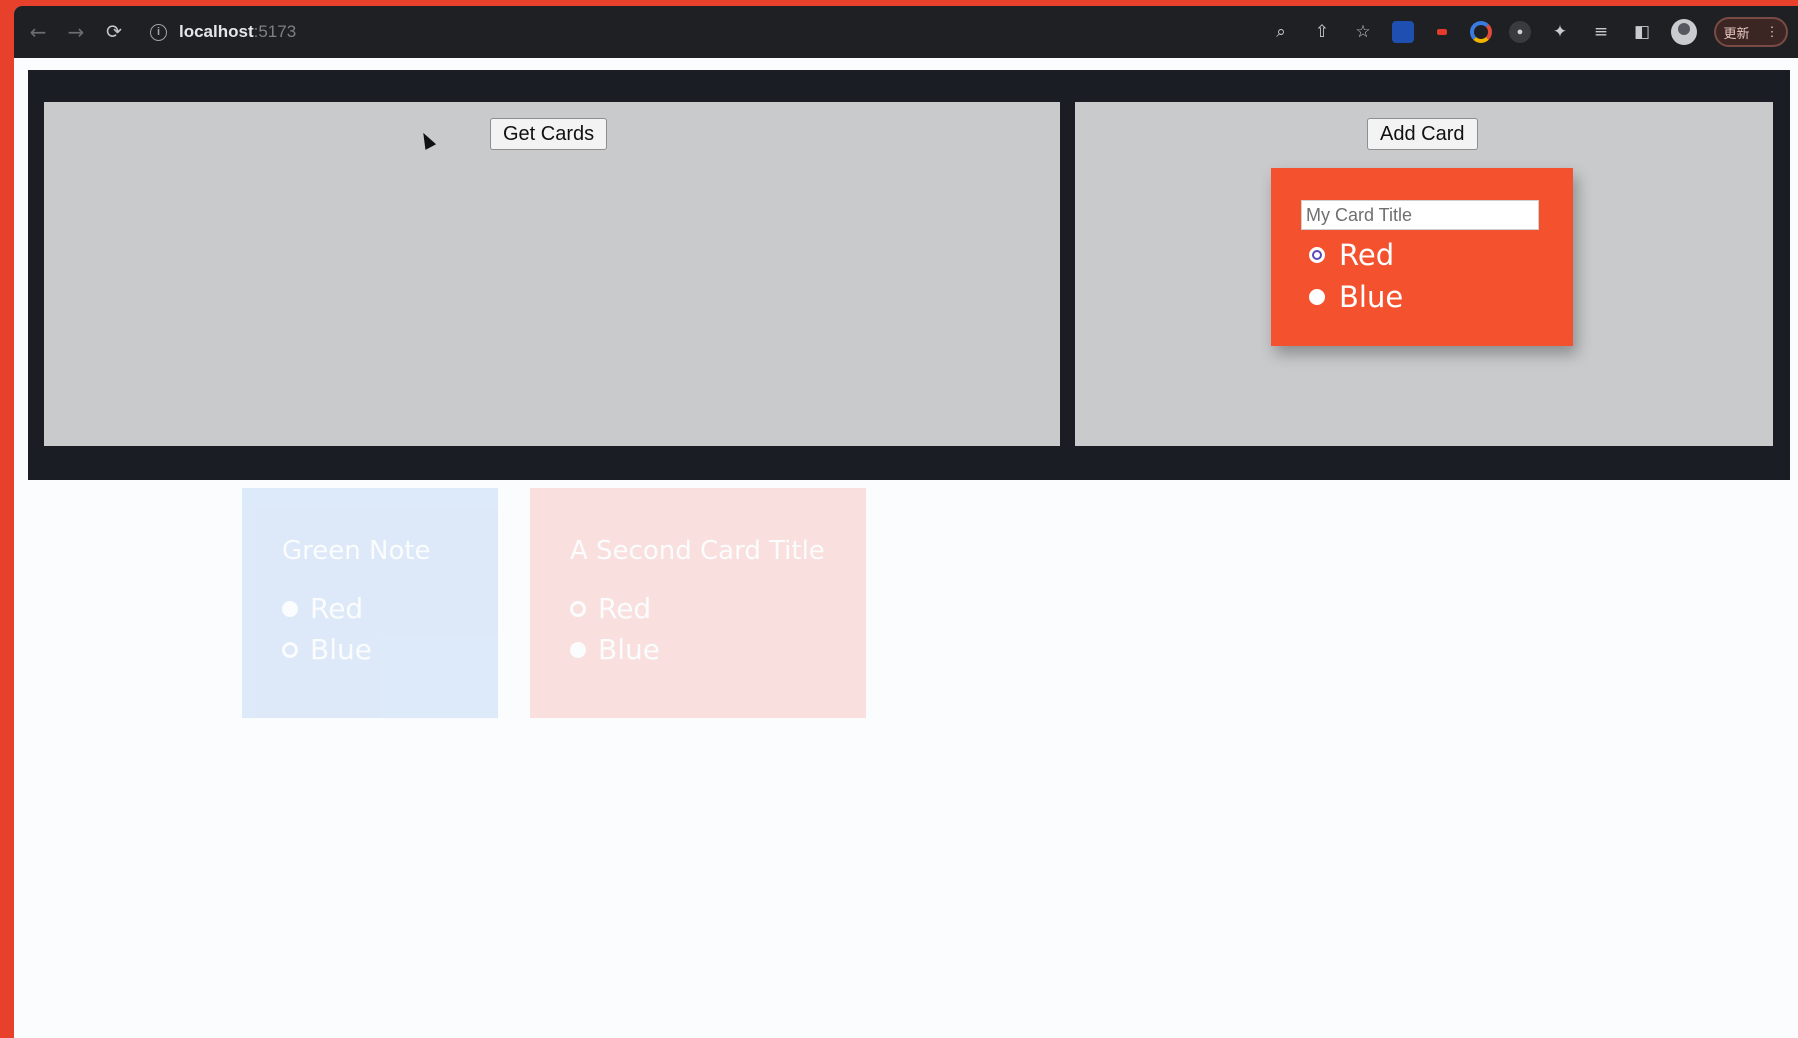  I want to click on new-card-form: Red Blue, so click(1422, 257).